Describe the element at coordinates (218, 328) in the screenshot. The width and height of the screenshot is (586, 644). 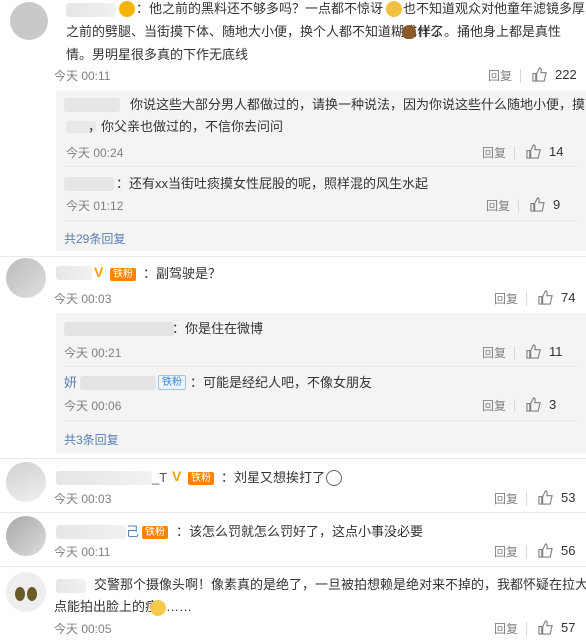
I see `reply-text: ：你是住在微博` at that location.